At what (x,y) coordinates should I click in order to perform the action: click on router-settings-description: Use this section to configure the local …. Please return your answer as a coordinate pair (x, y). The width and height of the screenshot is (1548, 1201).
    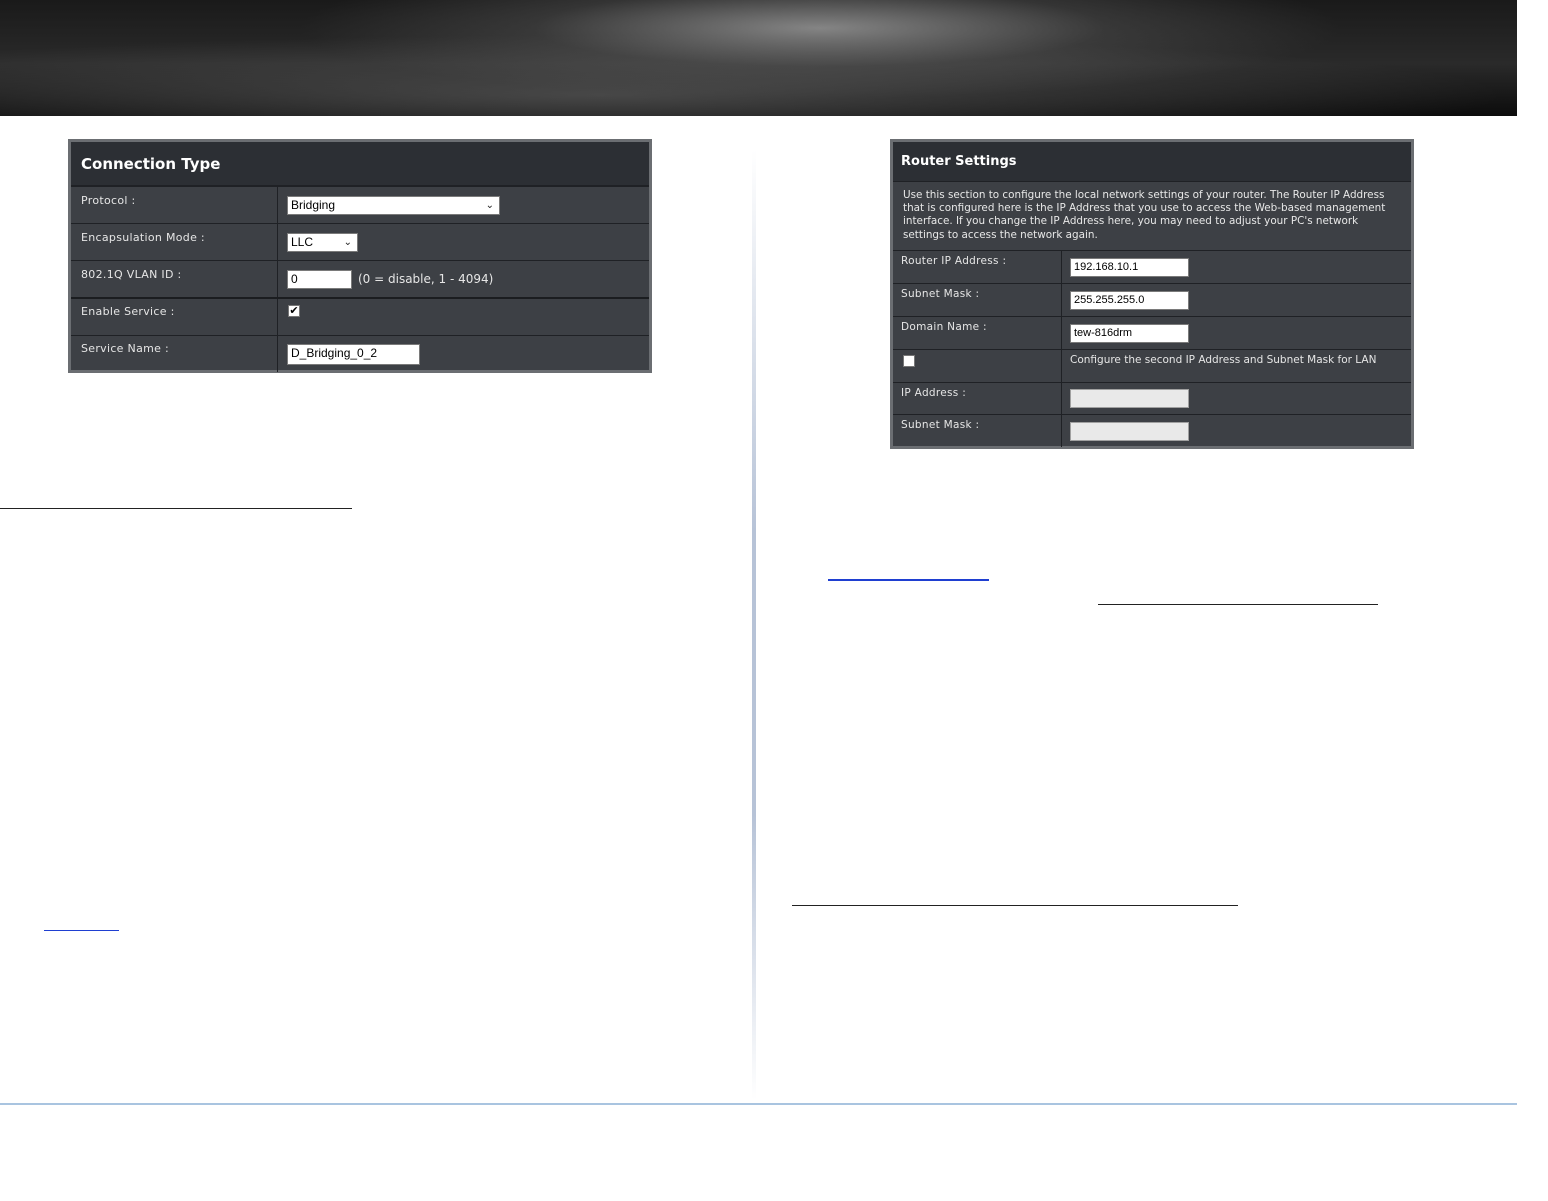
    Looking at the image, I should click on (1144, 215).